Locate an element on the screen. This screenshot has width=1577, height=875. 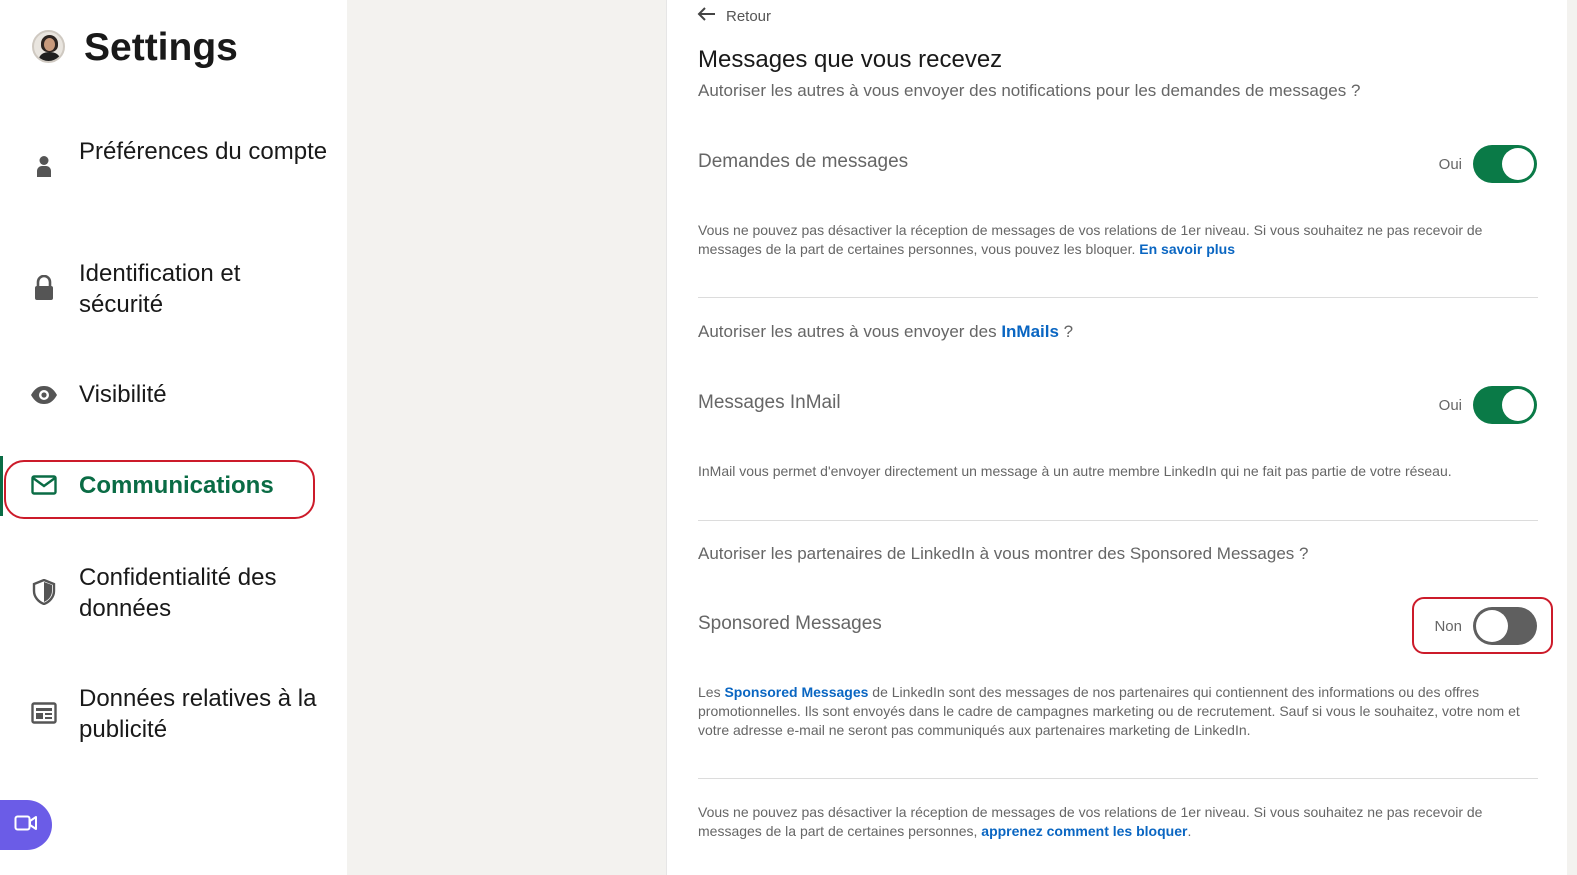
sponsored-toggle-highlight is located at coordinates (1482, 625).